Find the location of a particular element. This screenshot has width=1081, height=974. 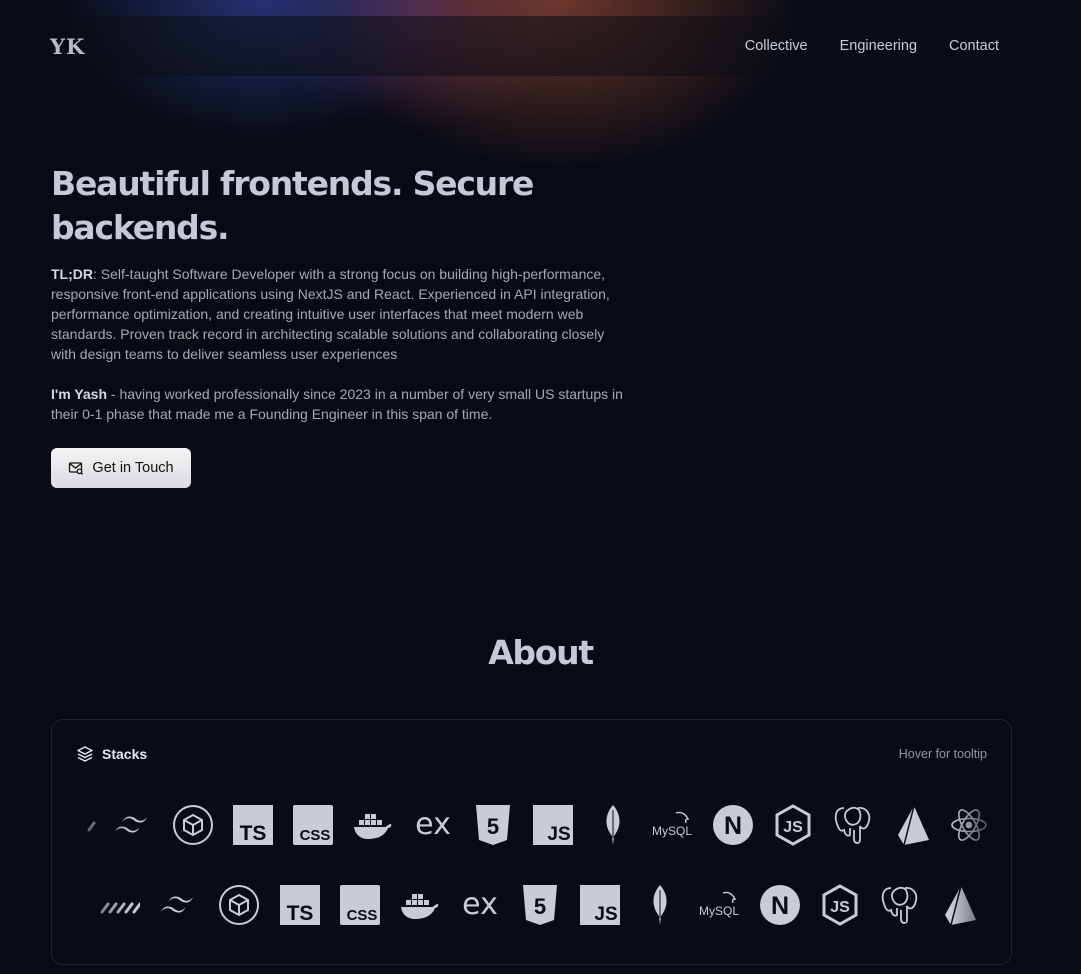

cta-label: Get in Touch is located at coordinates (133, 468).